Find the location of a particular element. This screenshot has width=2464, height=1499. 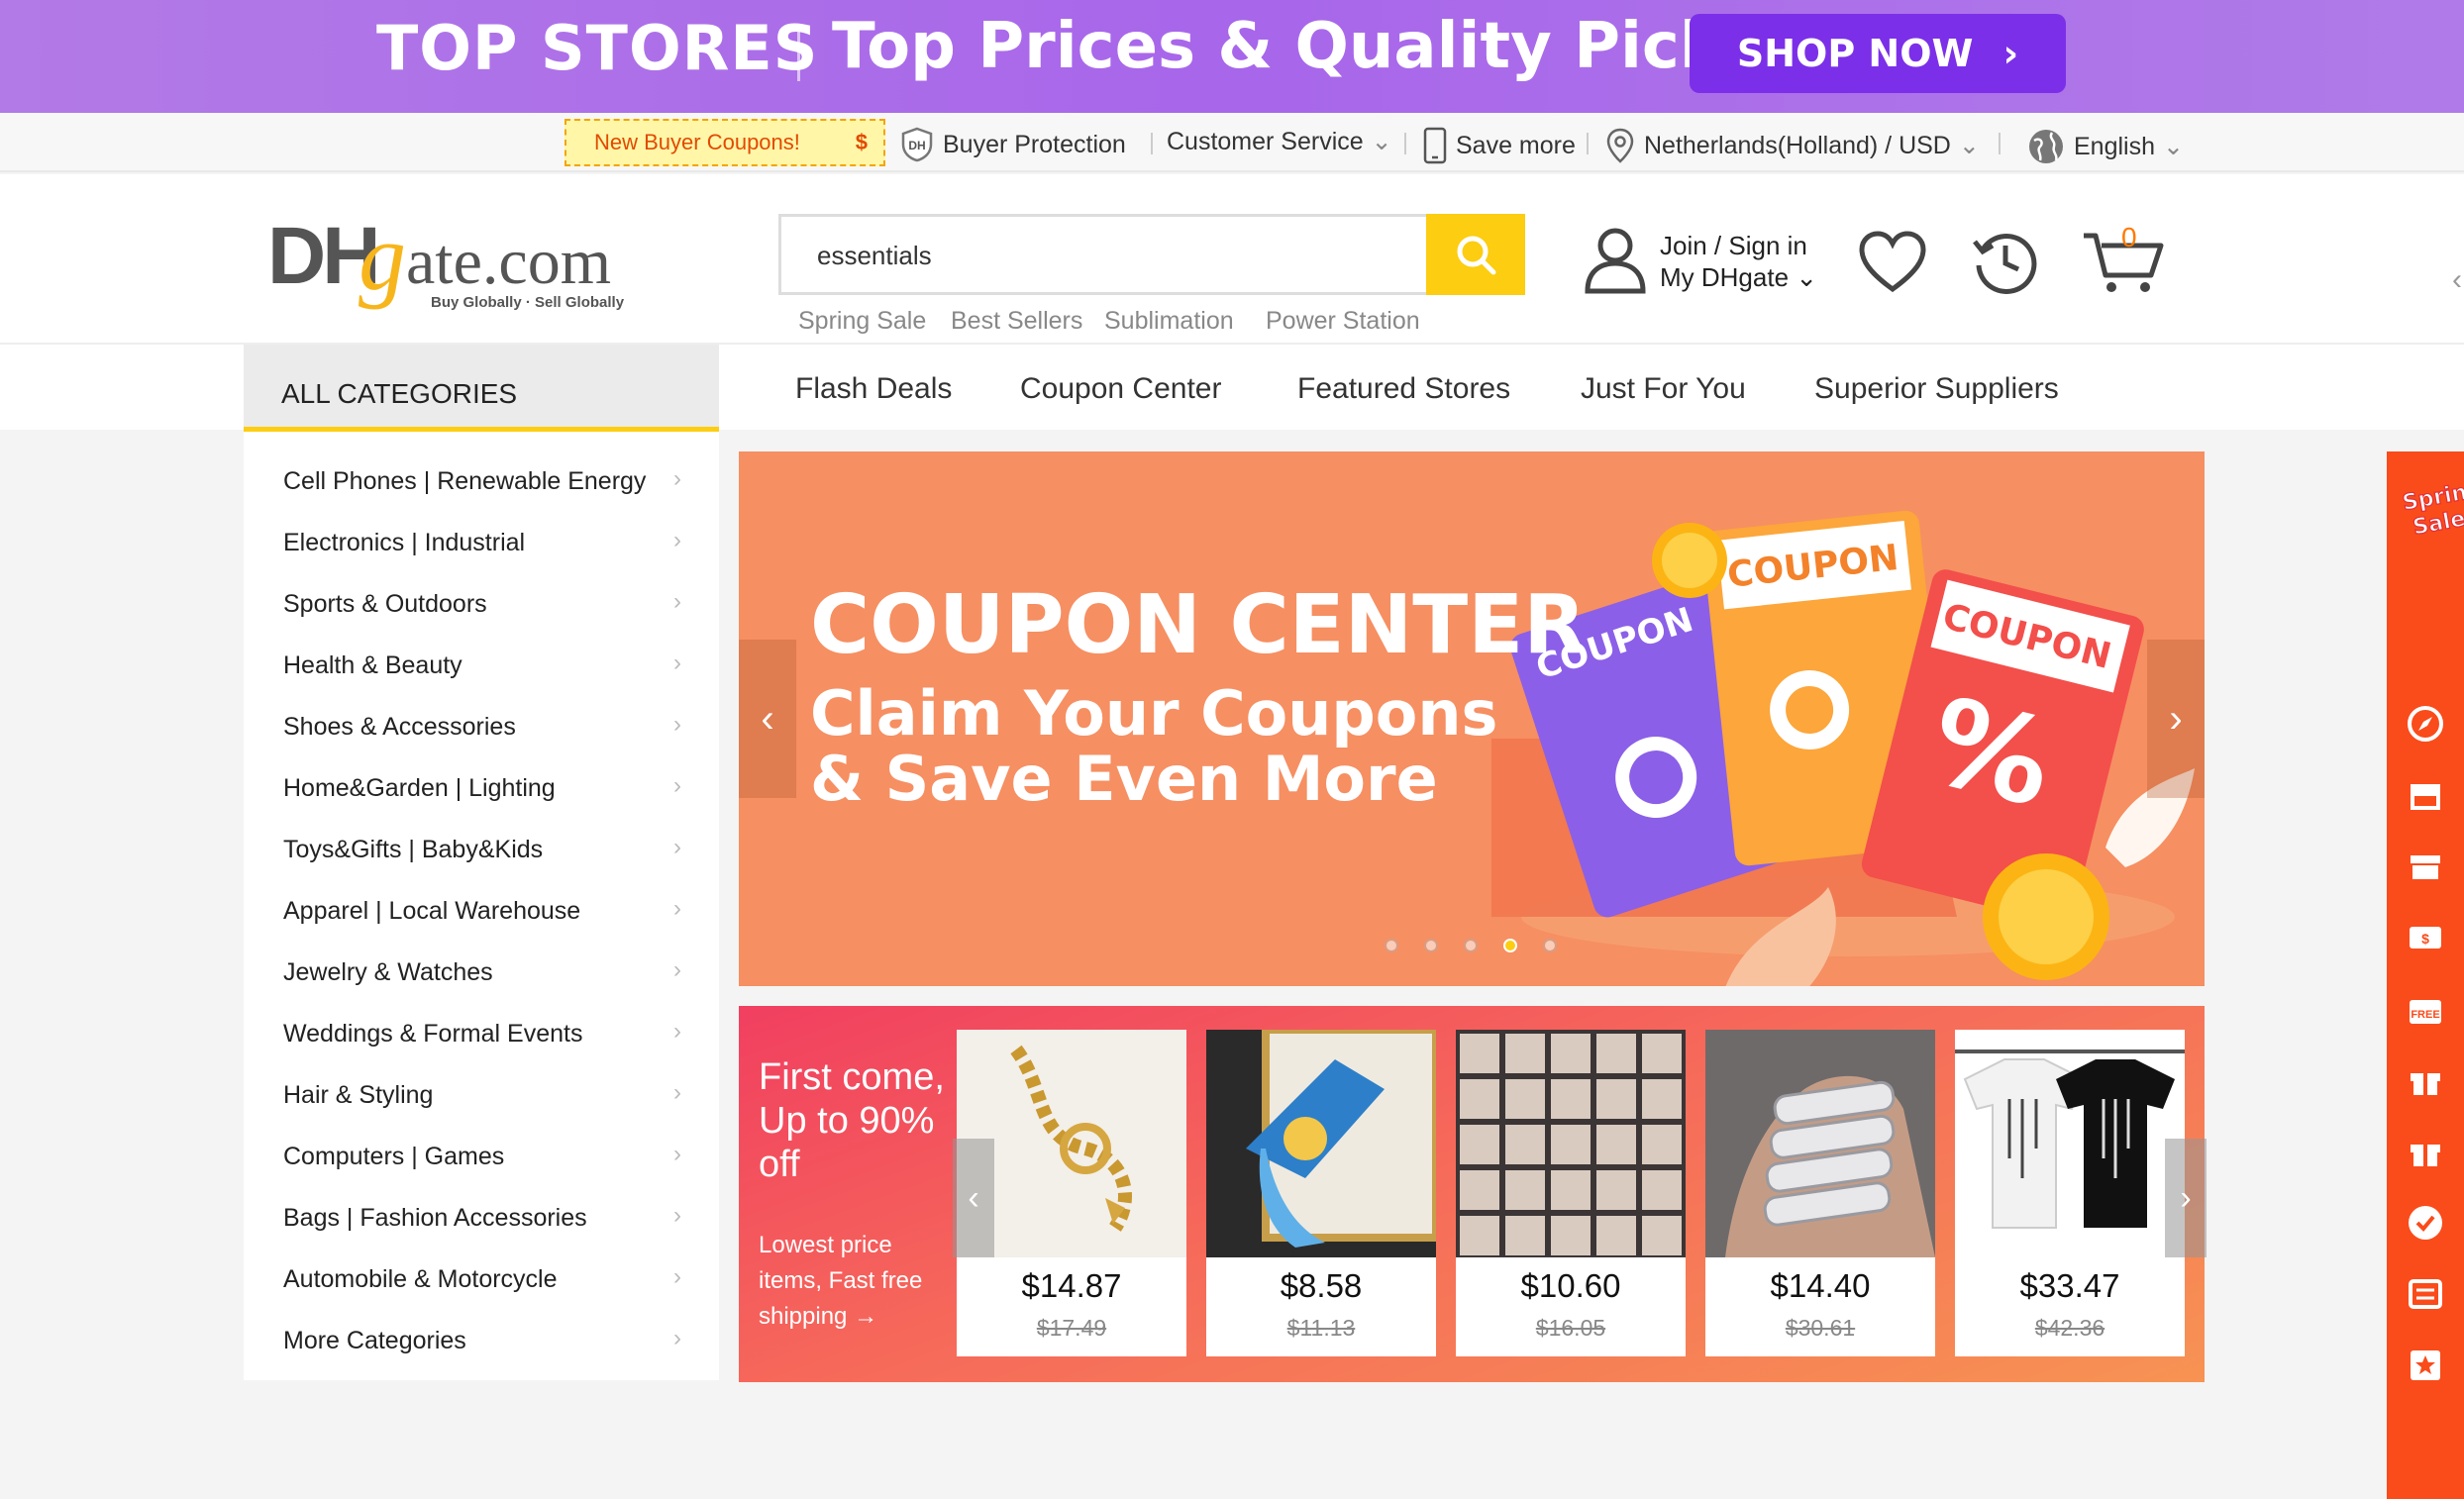

hot-search-link: Power Station is located at coordinates (1343, 321).